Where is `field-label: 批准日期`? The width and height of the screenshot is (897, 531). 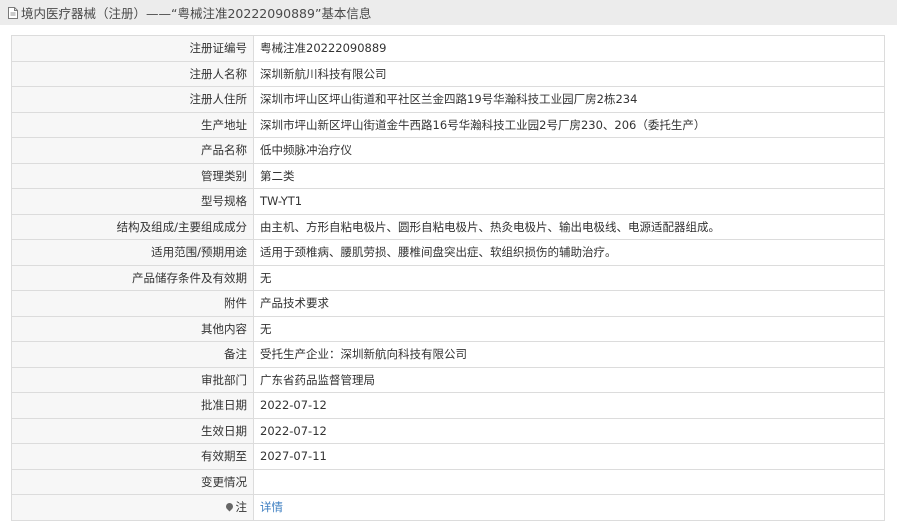 field-label: 批准日期 is located at coordinates (132, 405).